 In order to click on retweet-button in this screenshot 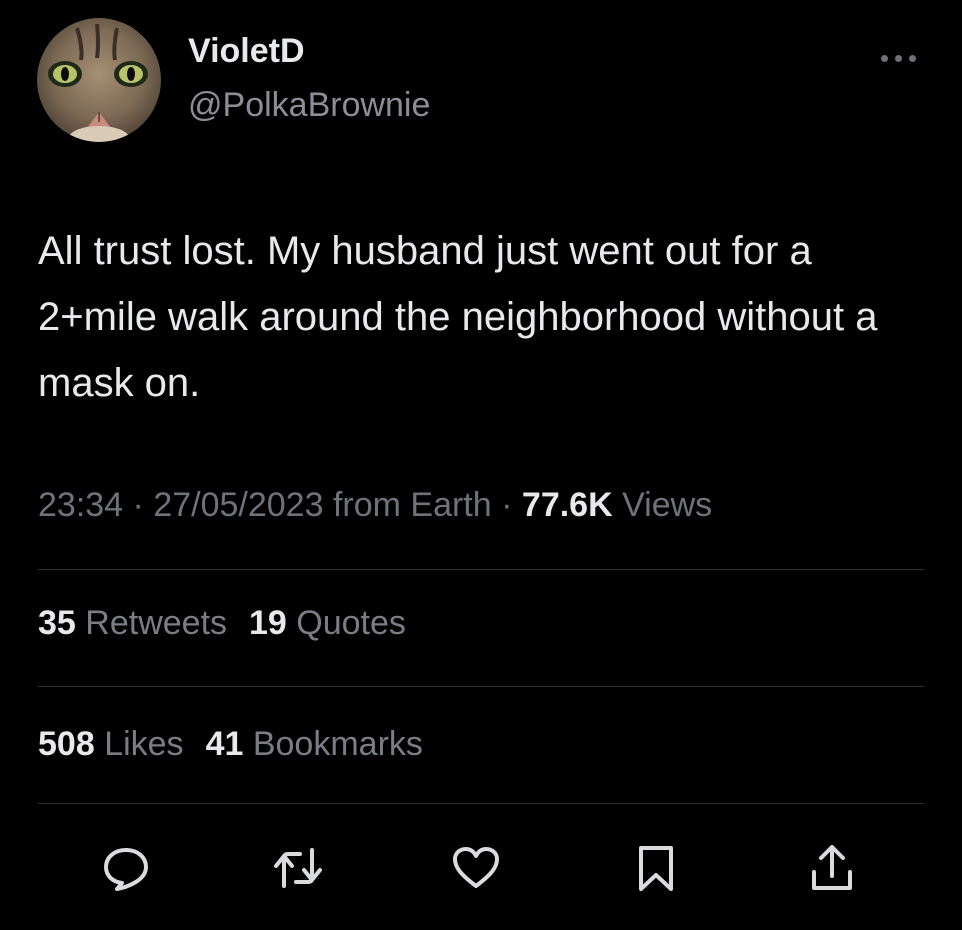, I will do `click(298, 868)`.